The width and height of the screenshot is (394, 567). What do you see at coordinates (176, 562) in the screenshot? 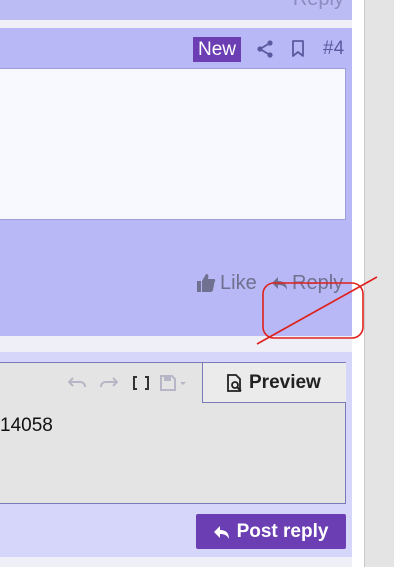
I see `page-bottom` at bounding box center [176, 562].